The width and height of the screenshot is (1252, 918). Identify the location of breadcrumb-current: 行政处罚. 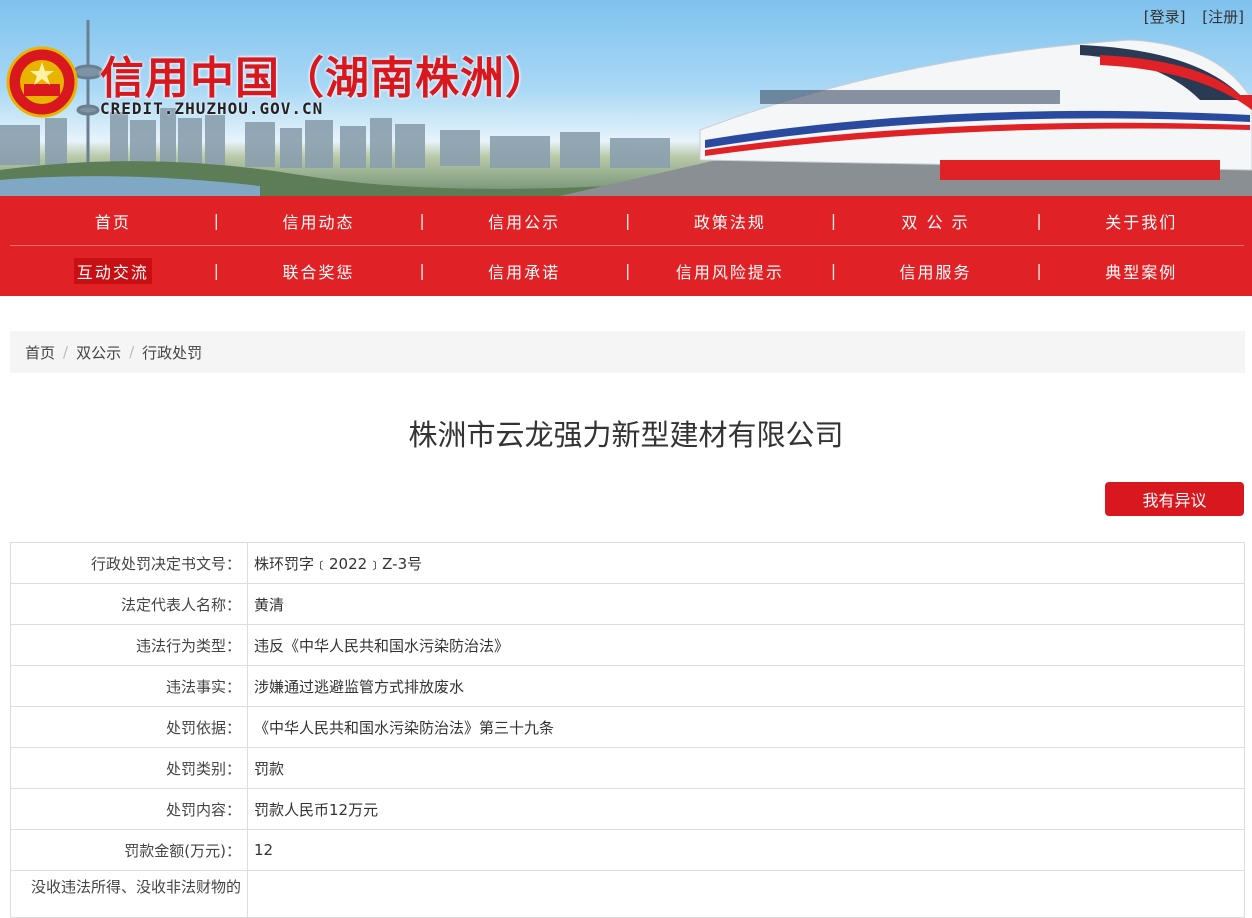
(172, 352).